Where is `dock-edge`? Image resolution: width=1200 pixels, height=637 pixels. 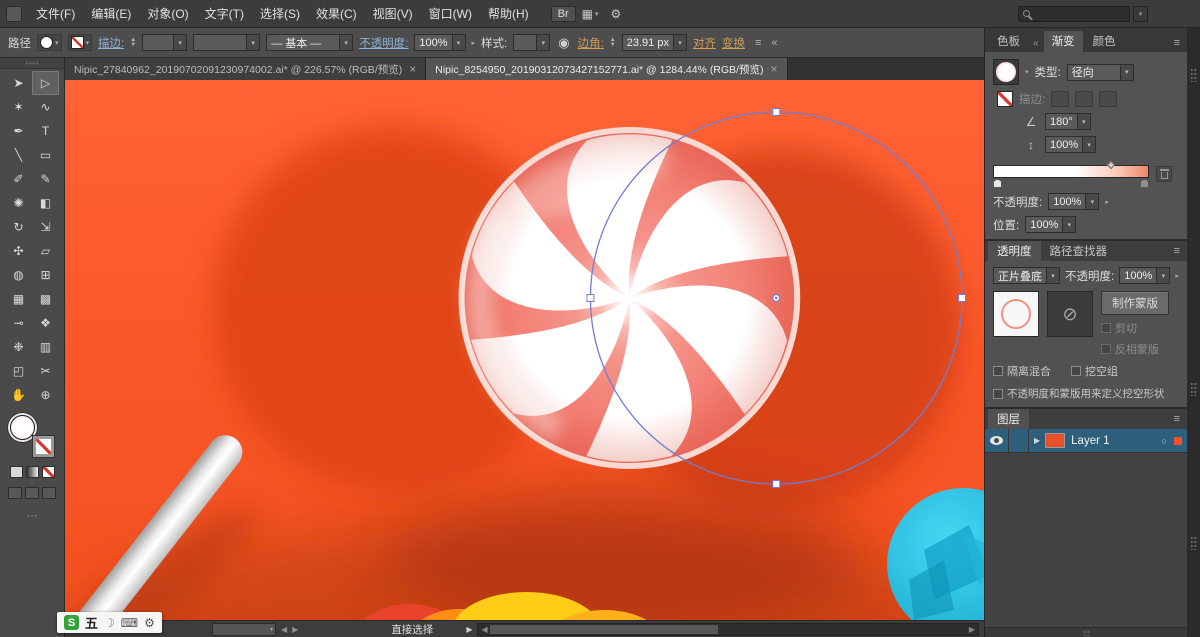 dock-edge is located at coordinates (1193, 332).